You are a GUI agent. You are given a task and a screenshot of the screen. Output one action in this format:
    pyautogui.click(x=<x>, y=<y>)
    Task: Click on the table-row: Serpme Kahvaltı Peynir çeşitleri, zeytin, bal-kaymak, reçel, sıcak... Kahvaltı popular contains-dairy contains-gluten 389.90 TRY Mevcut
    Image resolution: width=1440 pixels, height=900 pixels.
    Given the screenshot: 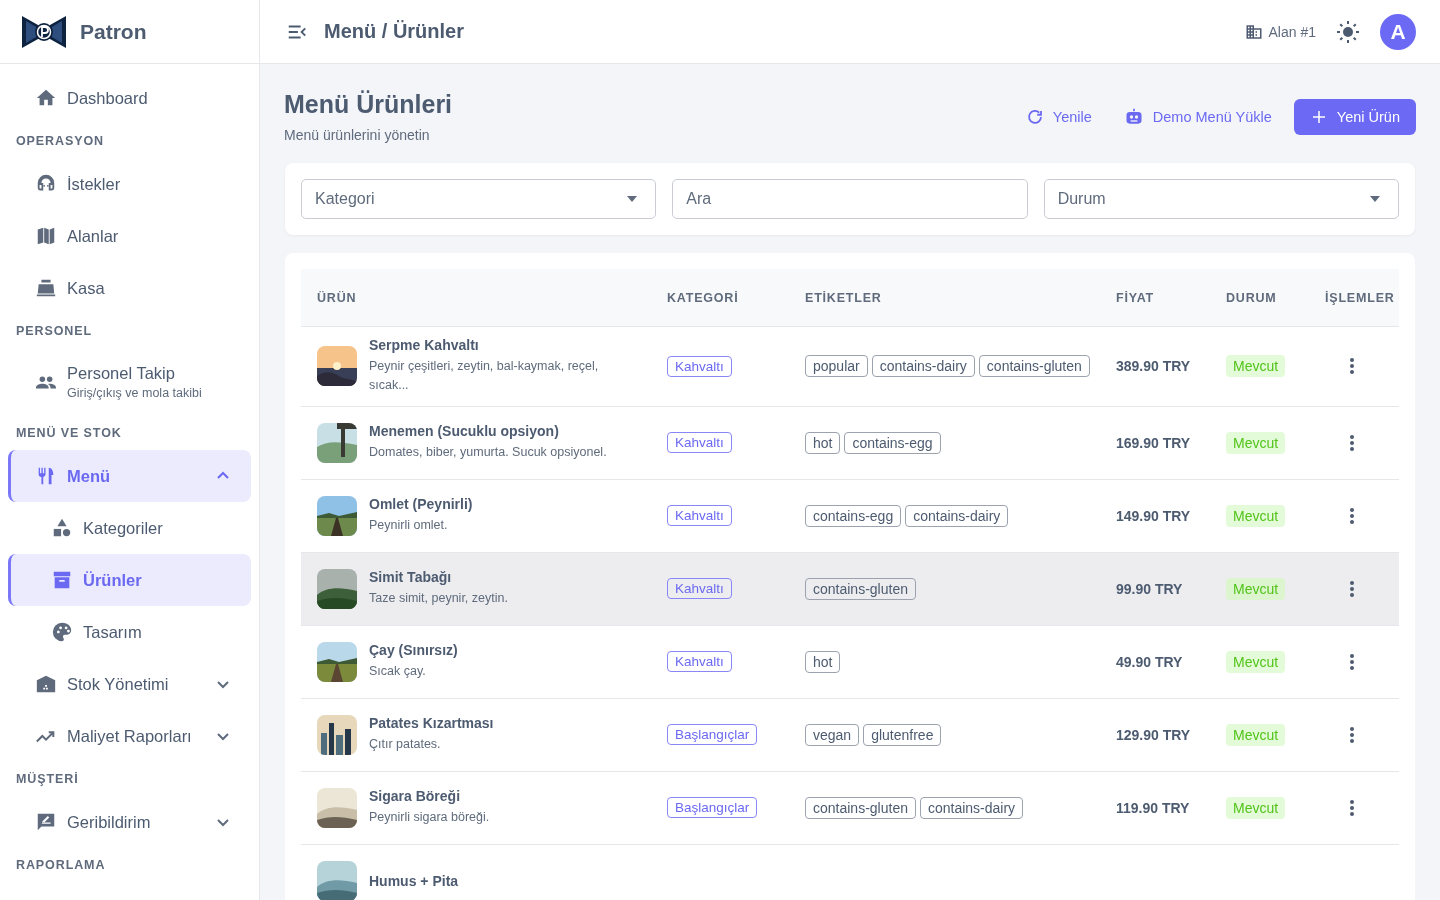 What is the action you would take?
    pyautogui.click(x=850, y=367)
    